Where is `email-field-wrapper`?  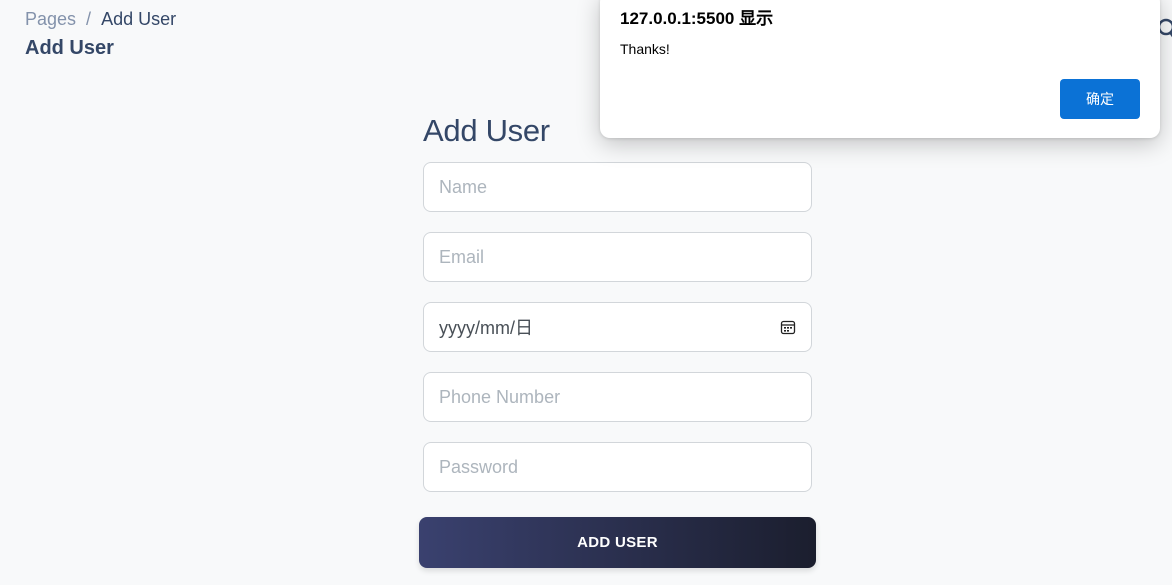 email-field-wrapper is located at coordinates (617, 257).